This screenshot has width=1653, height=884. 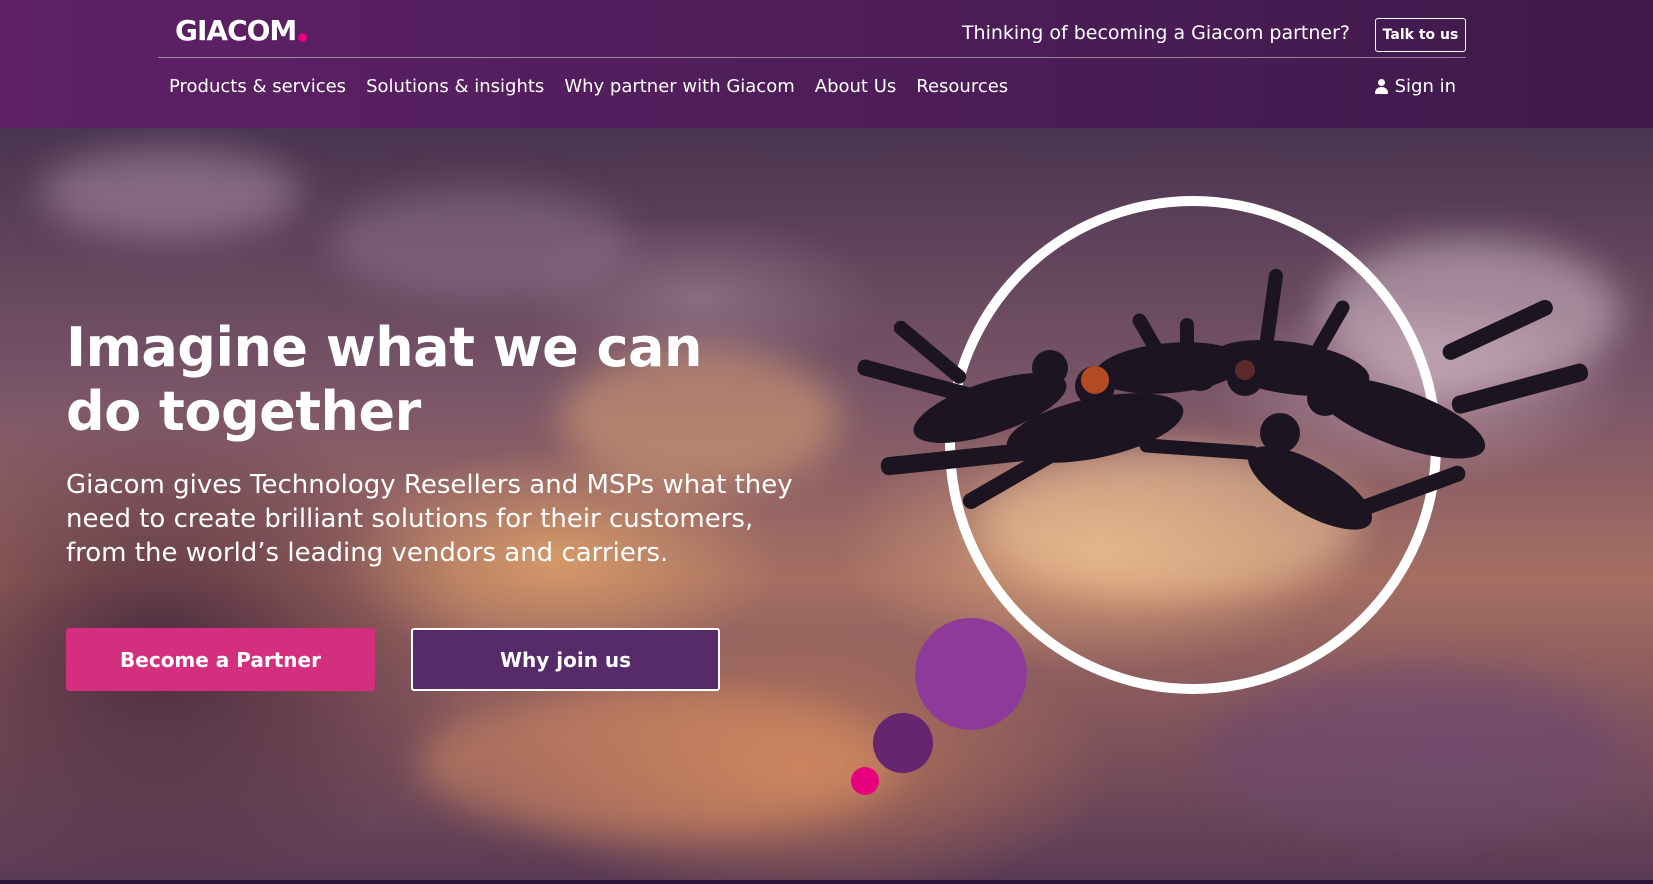 What do you see at coordinates (384, 379) in the screenshot?
I see `hero-title: Imagine what we can do together` at bounding box center [384, 379].